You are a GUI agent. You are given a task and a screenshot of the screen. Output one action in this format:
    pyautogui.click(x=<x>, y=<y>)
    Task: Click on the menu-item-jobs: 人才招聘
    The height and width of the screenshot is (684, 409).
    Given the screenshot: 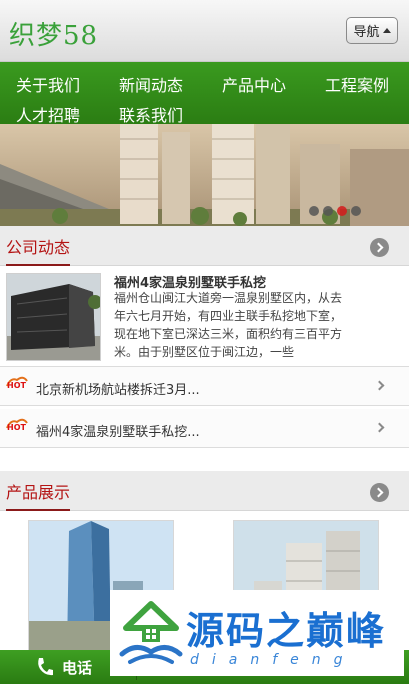 What is the action you would take?
    pyautogui.click(x=48, y=114)
    